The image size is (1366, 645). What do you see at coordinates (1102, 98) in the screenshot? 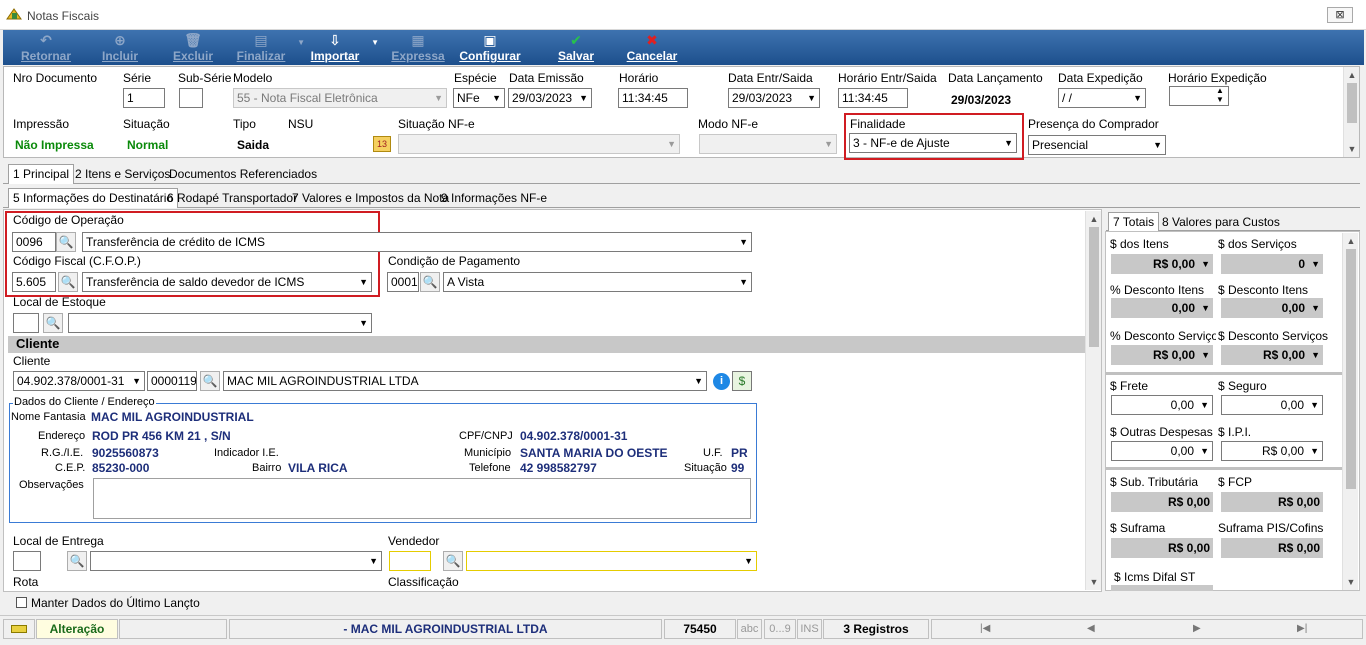
I see `data-expedicao-input: / /` at bounding box center [1102, 98].